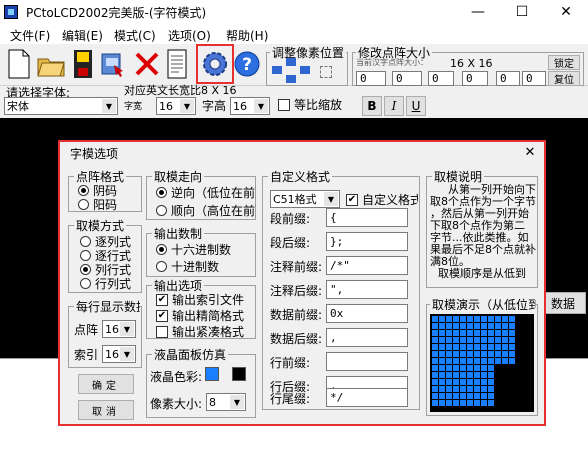  What do you see at coordinates (226, 402) in the screenshot?
I see `pixel-size-select: 8 ▼` at bounding box center [226, 402].